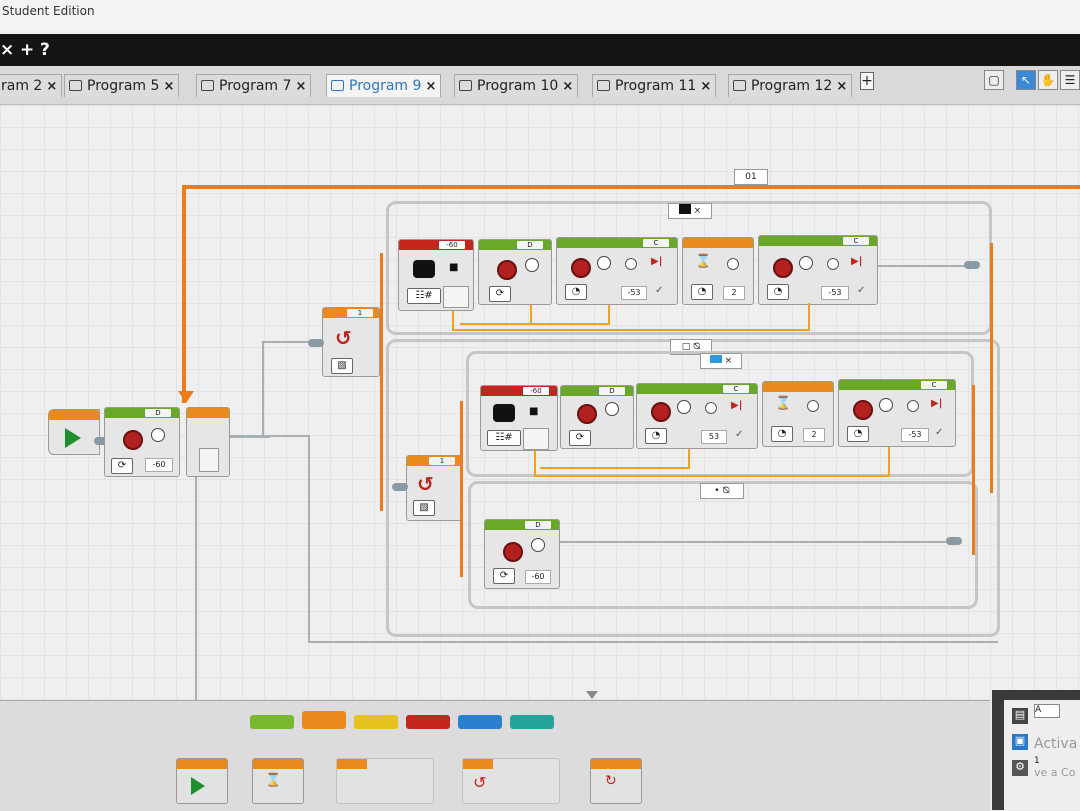 This screenshot has width=1080, height=811. I want to click on pan-tool-icon: ✋, so click(1048, 80).